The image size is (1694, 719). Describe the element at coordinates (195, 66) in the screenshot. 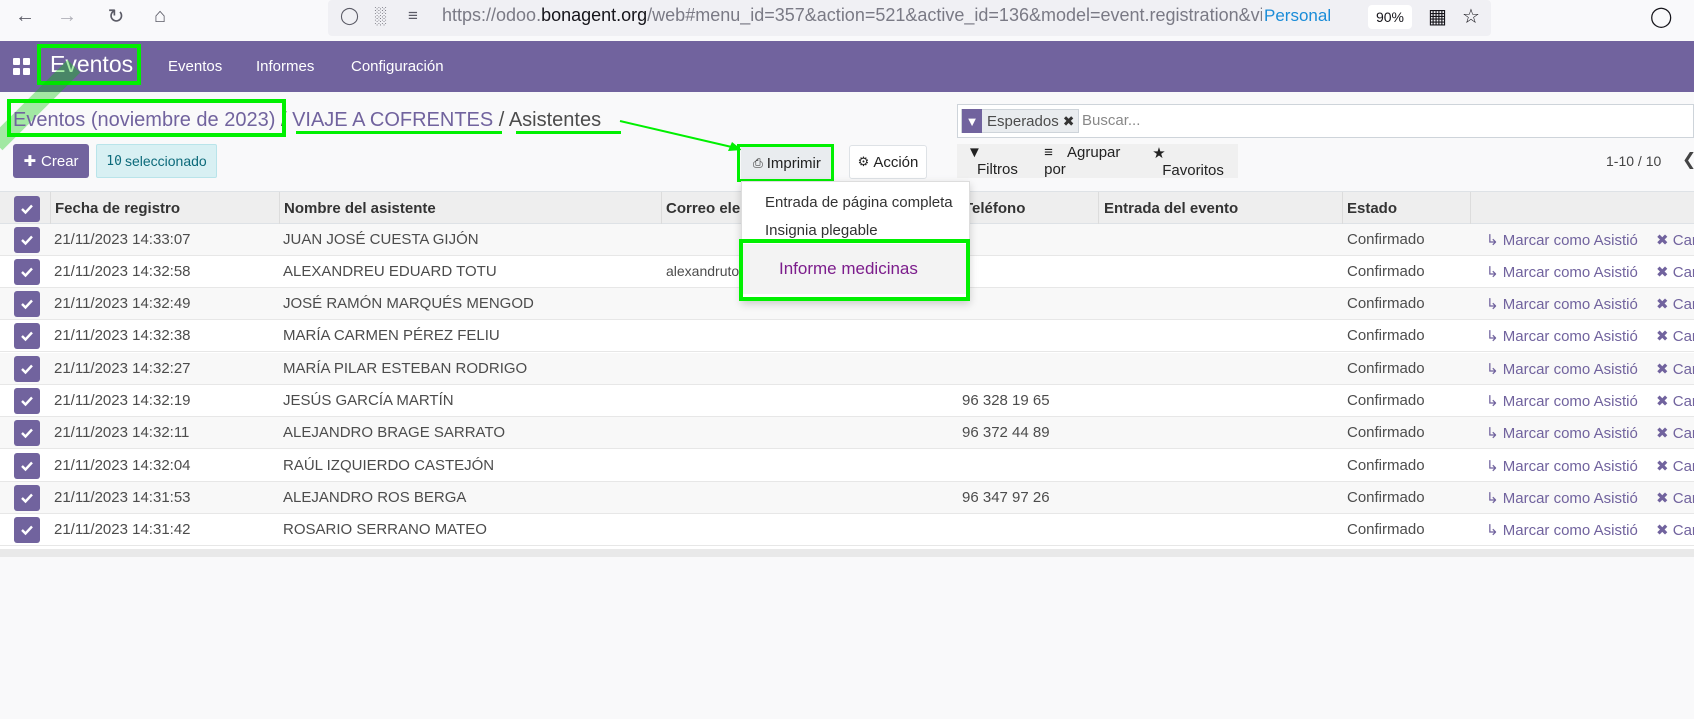

I see `menu-eventos: Eventos` at that location.